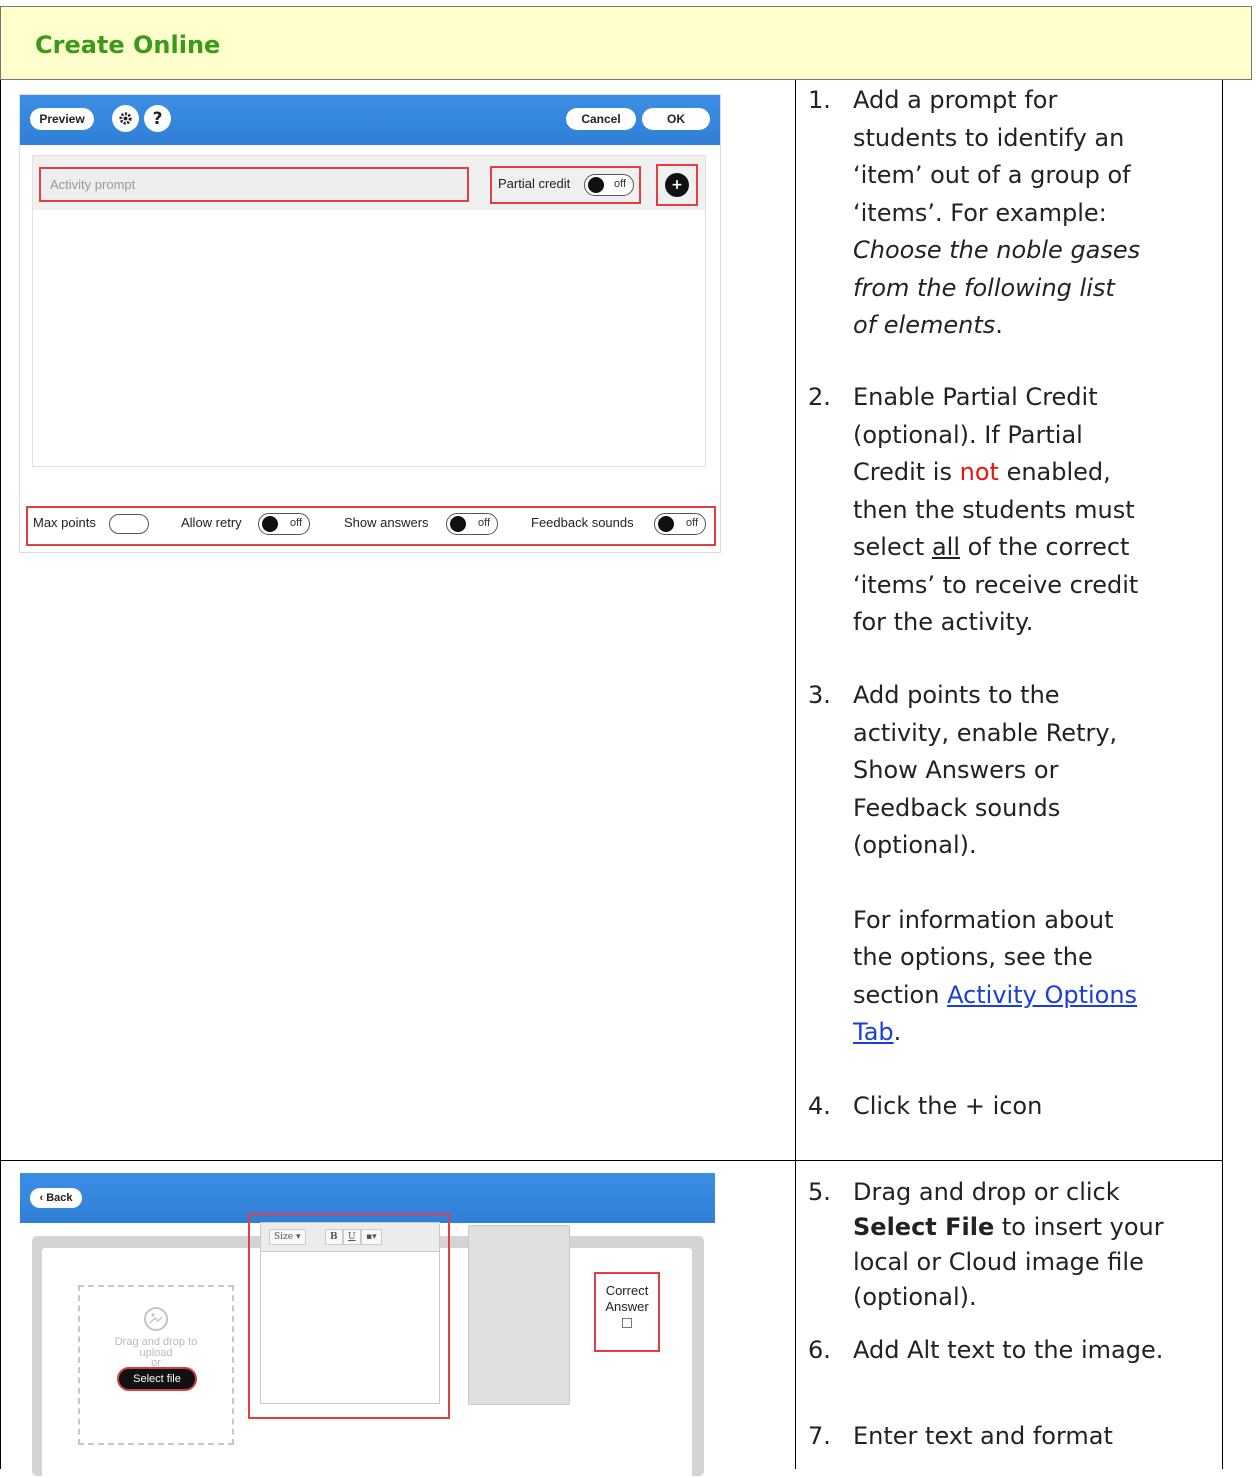  What do you see at coordinates (986, 1192) in the screenshot?
I see `step-line: Drag and drop or click` at bounding box center [986, 1192].